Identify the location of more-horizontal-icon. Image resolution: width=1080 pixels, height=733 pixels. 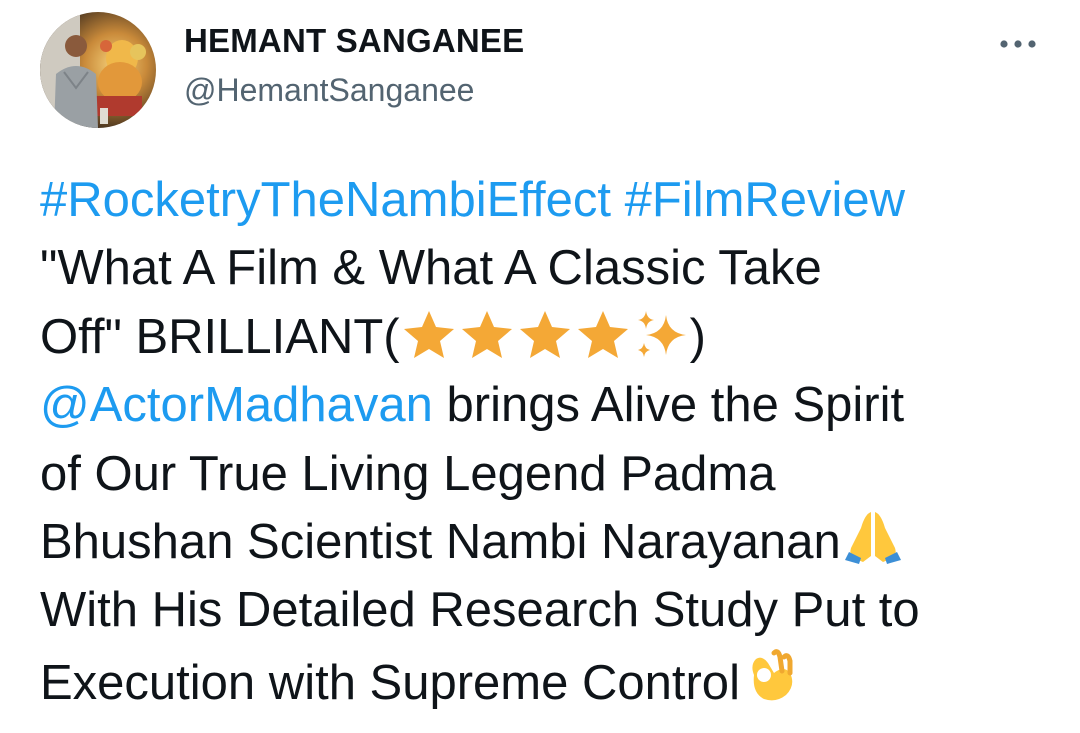
(1018, 44).